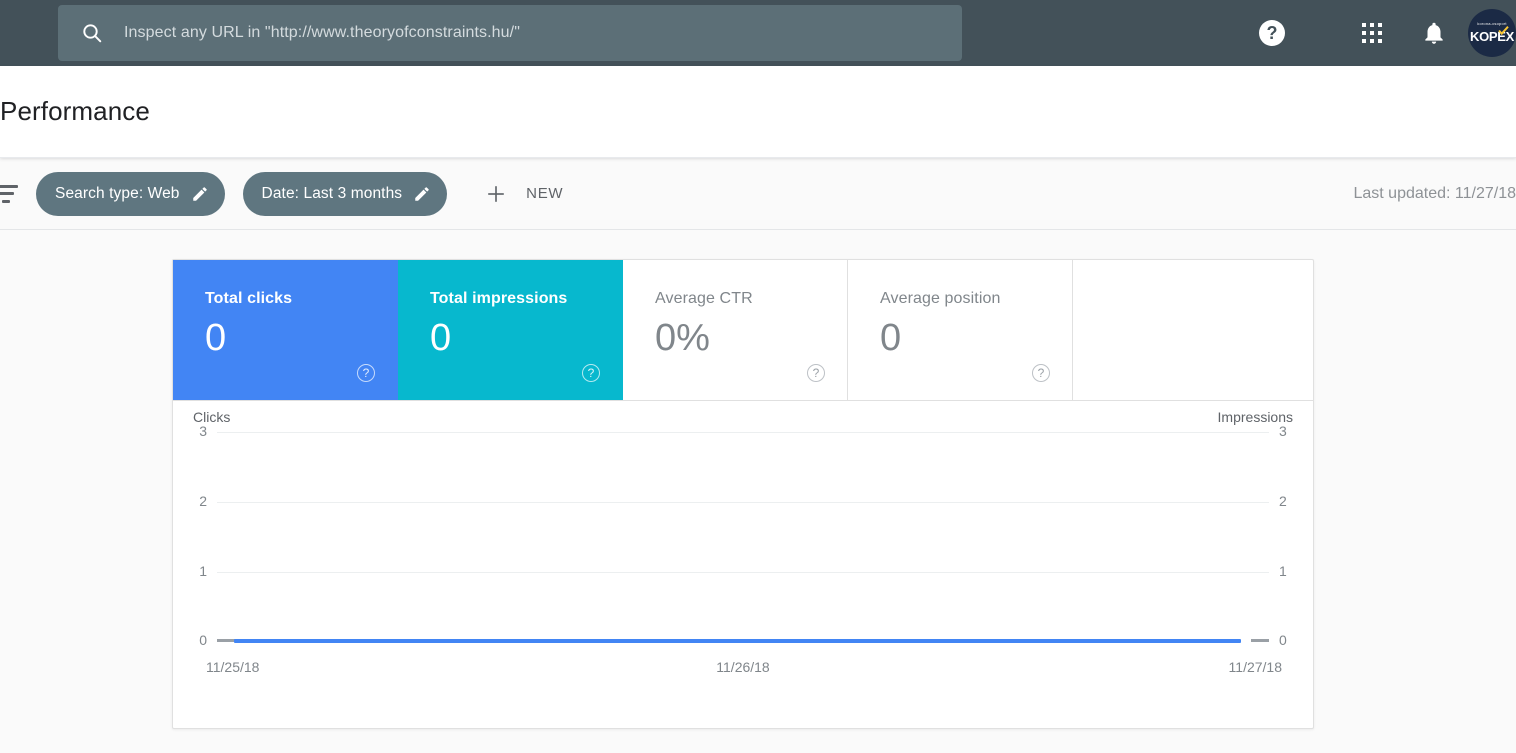 This screenshot has width=1516, height=753. I want to click on metric-label: Average position, so click(940, 298).